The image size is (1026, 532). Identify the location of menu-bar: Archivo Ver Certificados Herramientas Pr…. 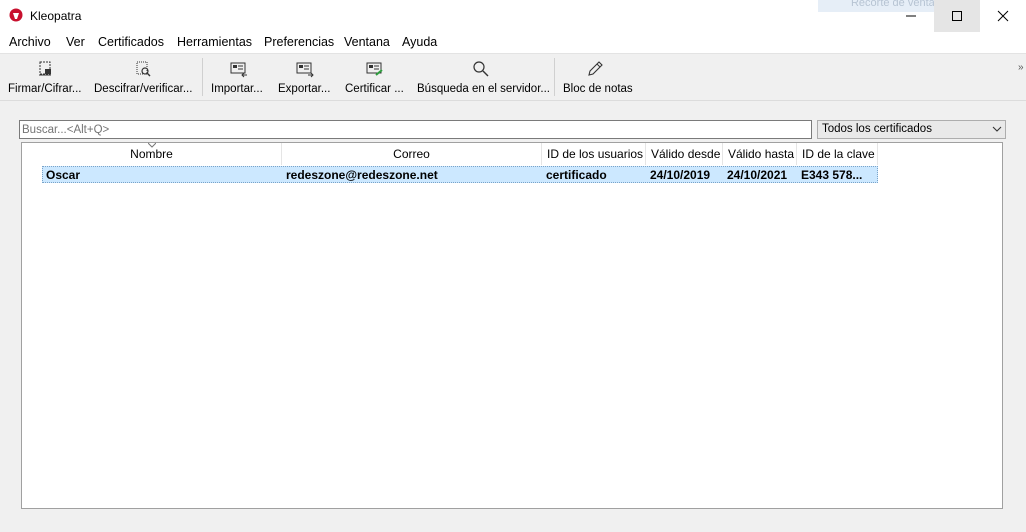
(513, 42).